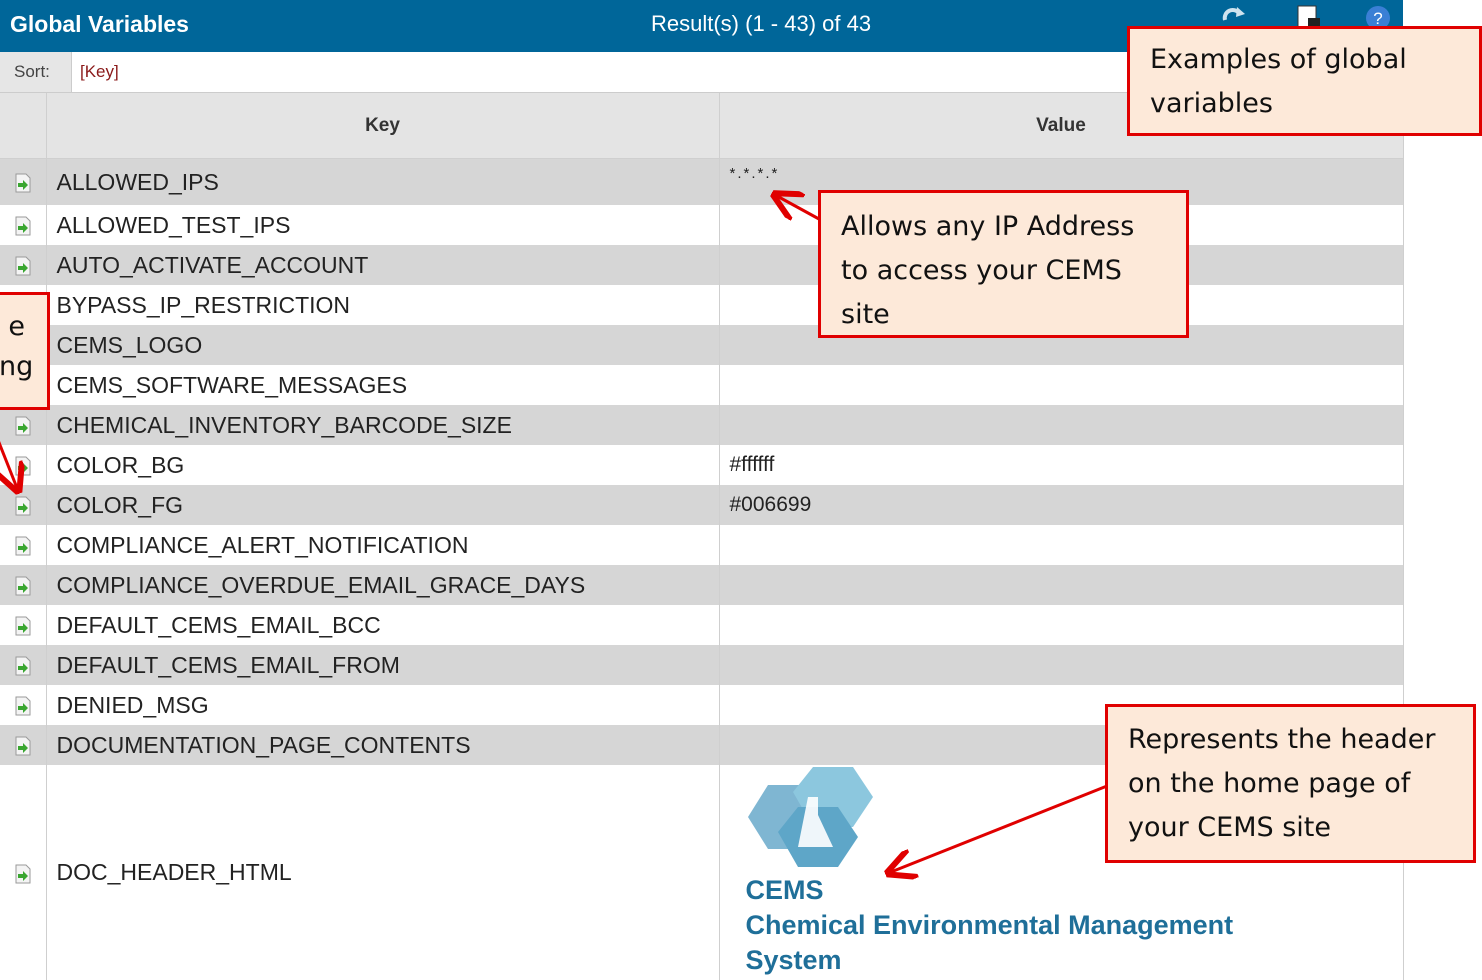  Describe the element at coordinates (999, 828) in the screenshot. I see `arrow-to-logo` at that location.